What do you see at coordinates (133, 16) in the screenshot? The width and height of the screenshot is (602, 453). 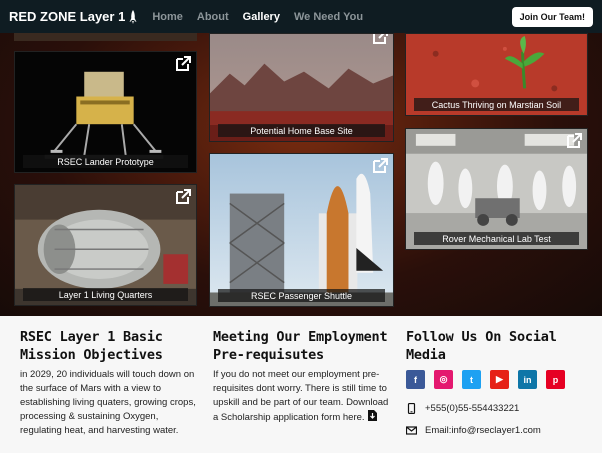 I see `rocket-icon` at bounding box center [133, 16].